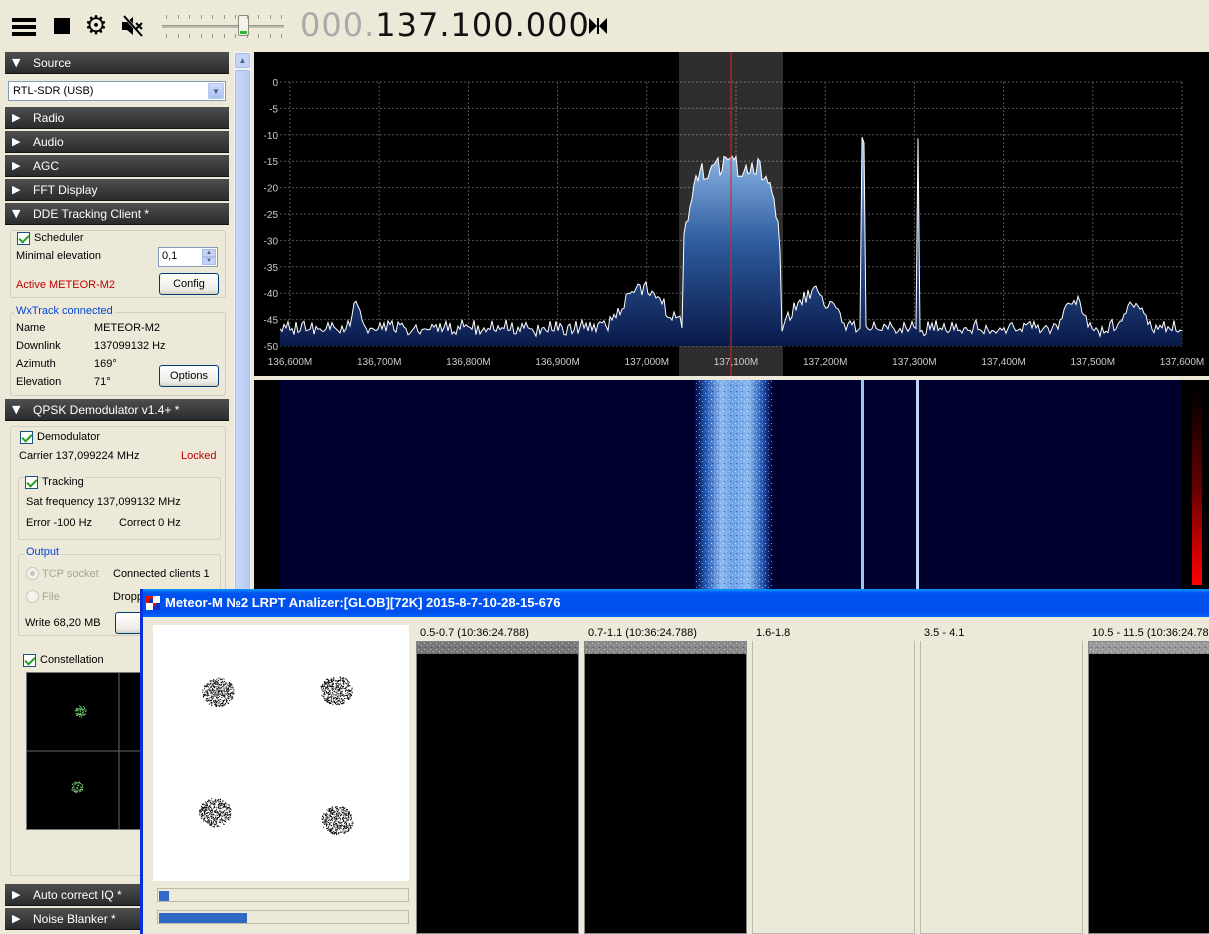  I want to click on frequency-display: 000.137.100.000, so click(445, 25).